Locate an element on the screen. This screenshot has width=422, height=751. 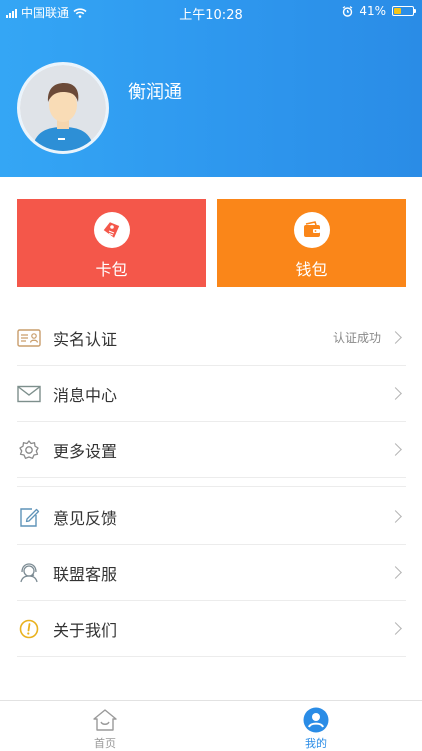
section-divider is located at coordinates (211, 486).